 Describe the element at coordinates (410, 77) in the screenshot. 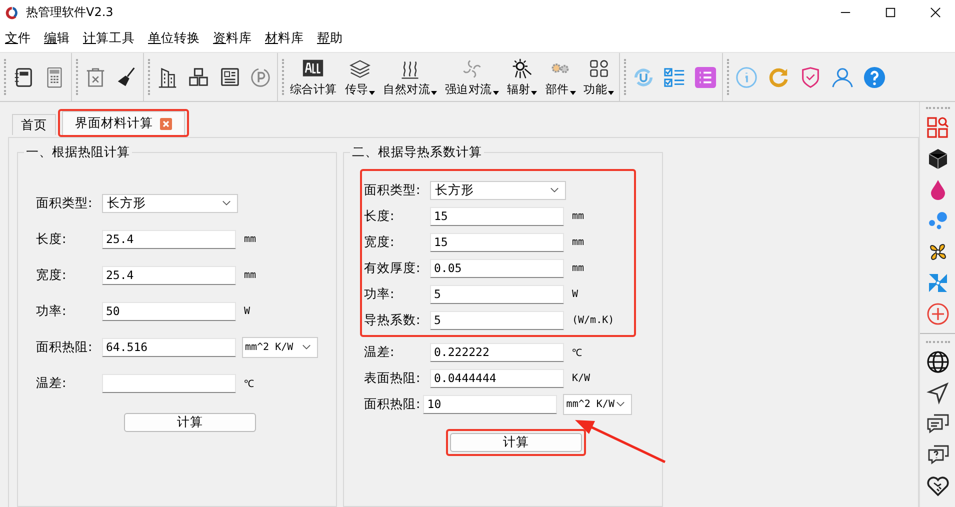

I see `toolbar-button: 自然对流` at that location.